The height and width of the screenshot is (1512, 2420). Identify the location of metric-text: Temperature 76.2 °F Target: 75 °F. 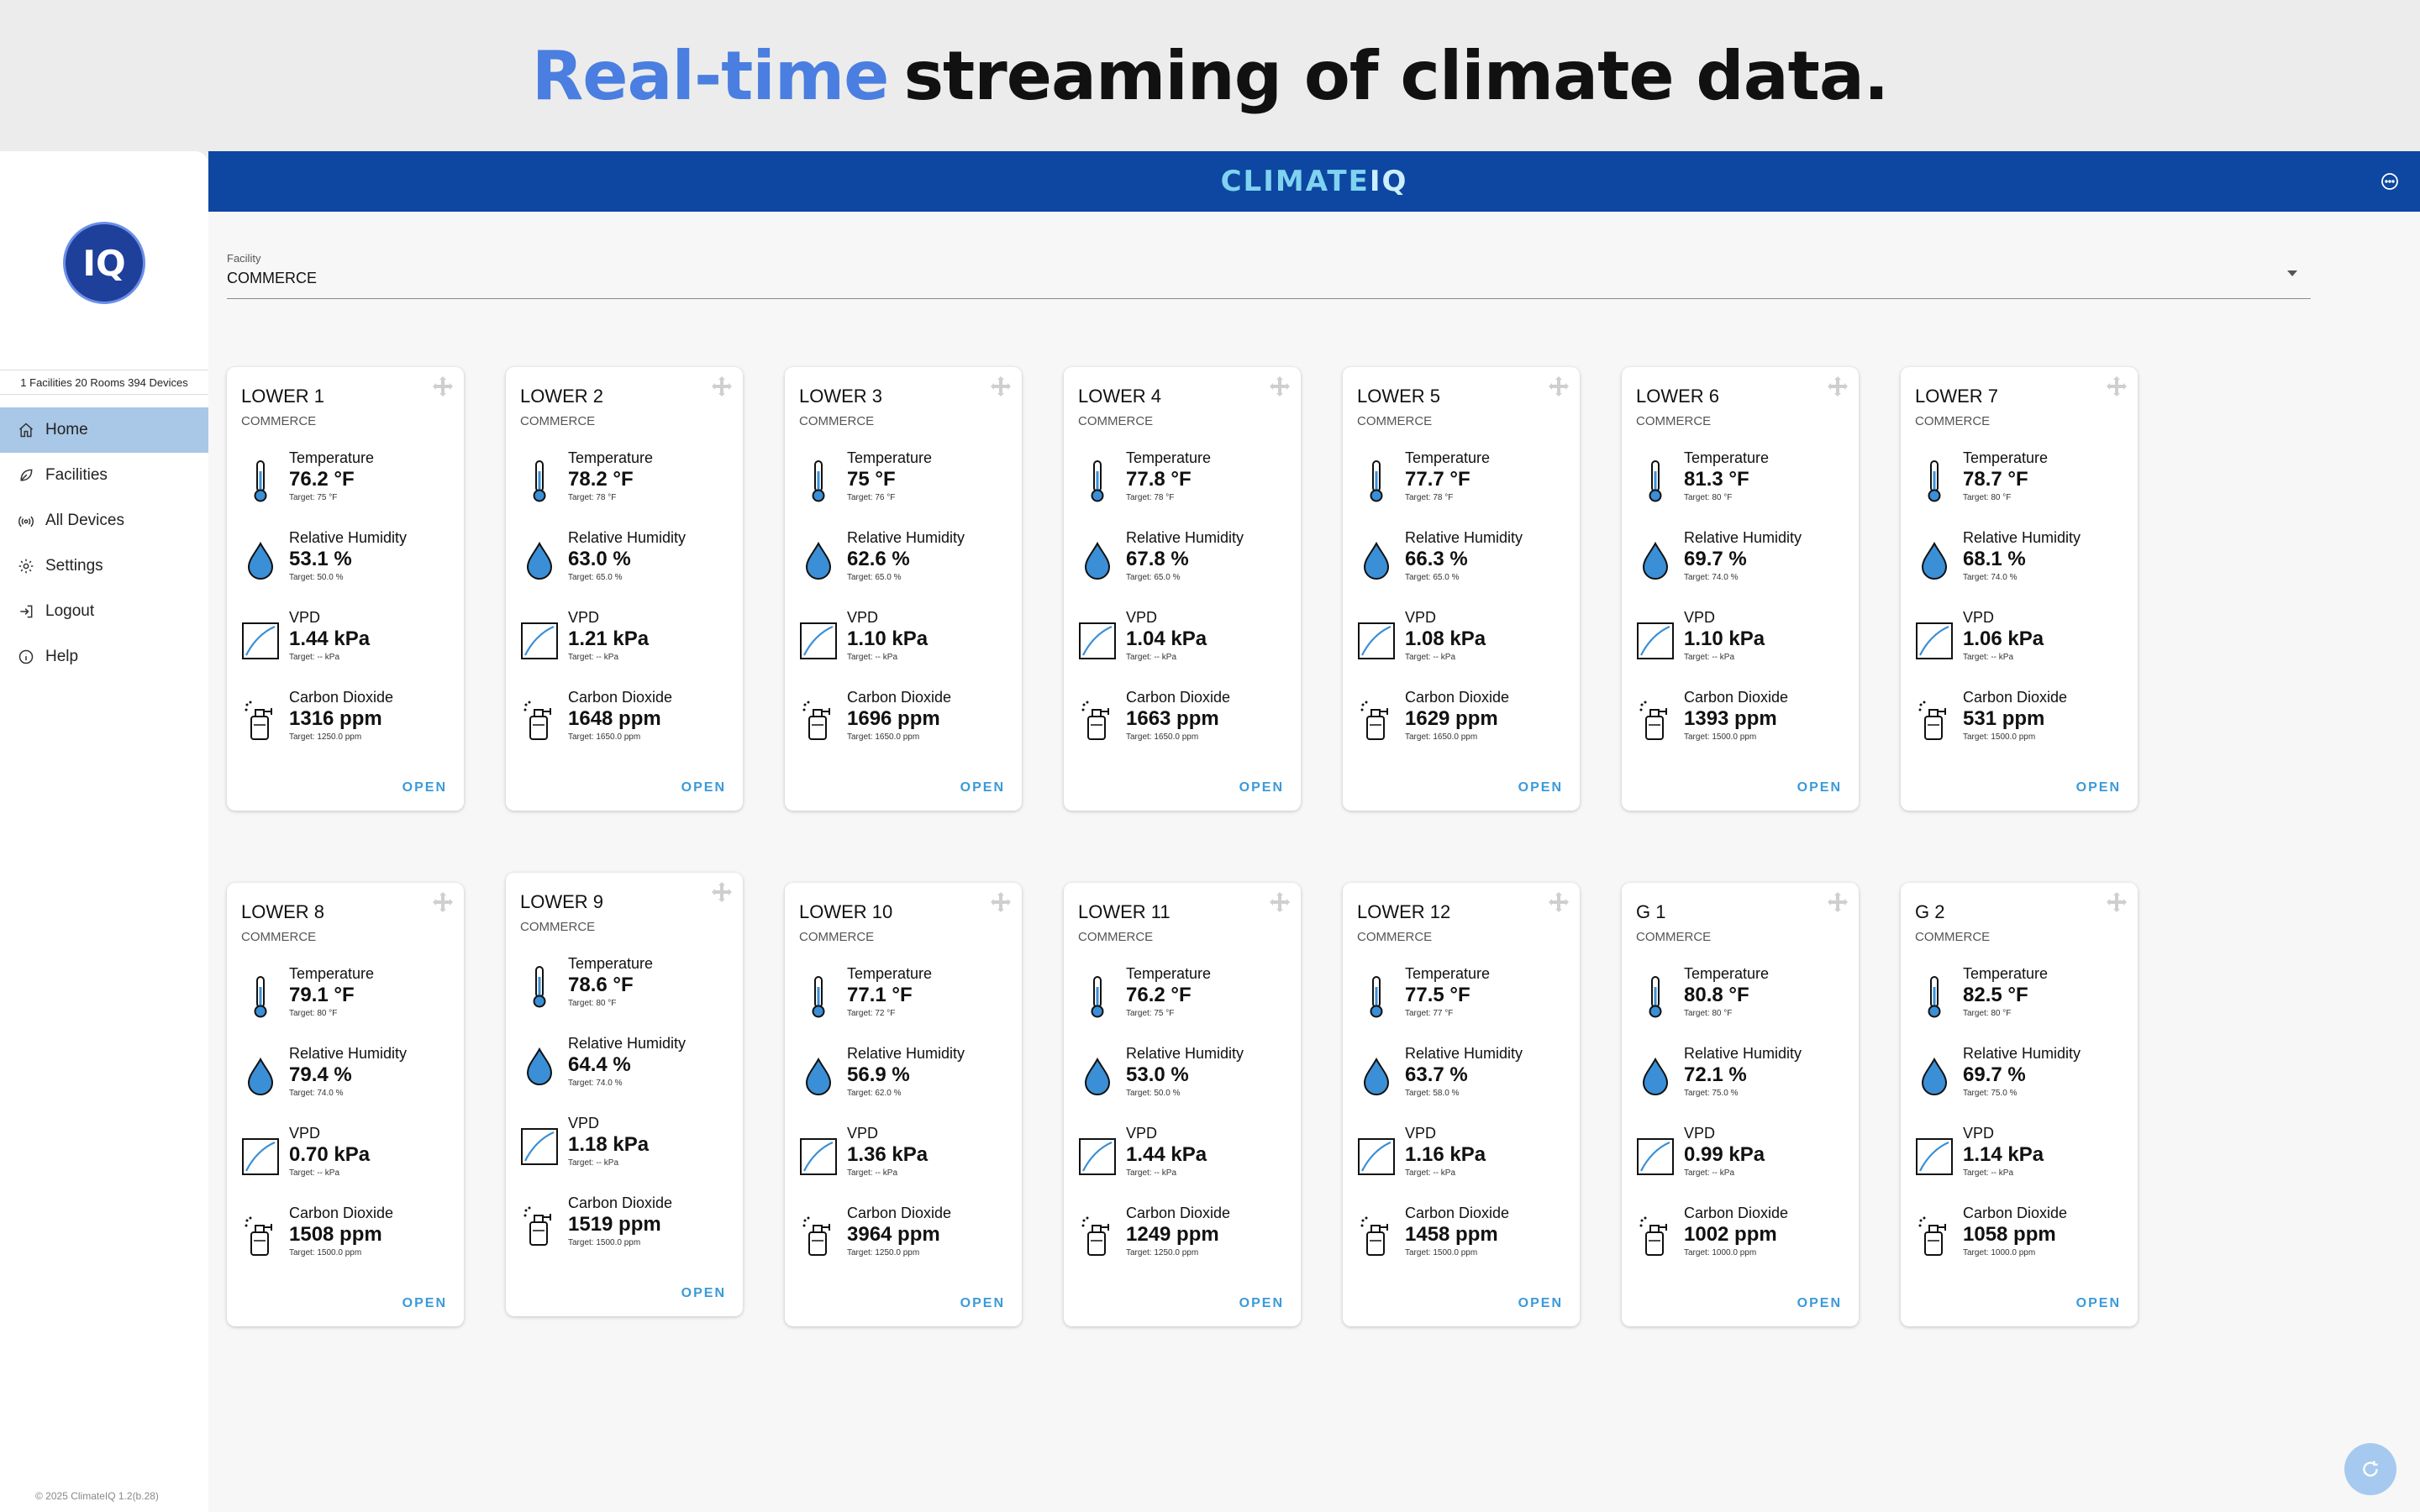
(331, 475).